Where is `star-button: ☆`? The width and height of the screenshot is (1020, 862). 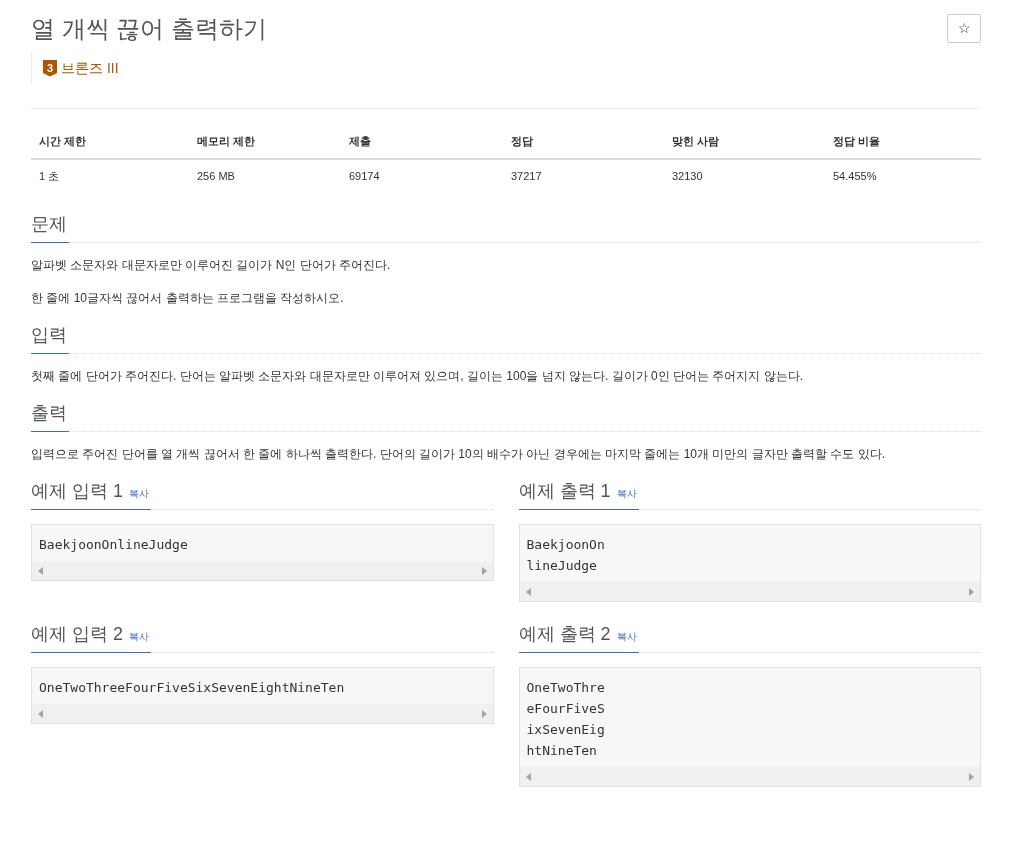
star-button: ☆ is located at coordinates (964, 28).